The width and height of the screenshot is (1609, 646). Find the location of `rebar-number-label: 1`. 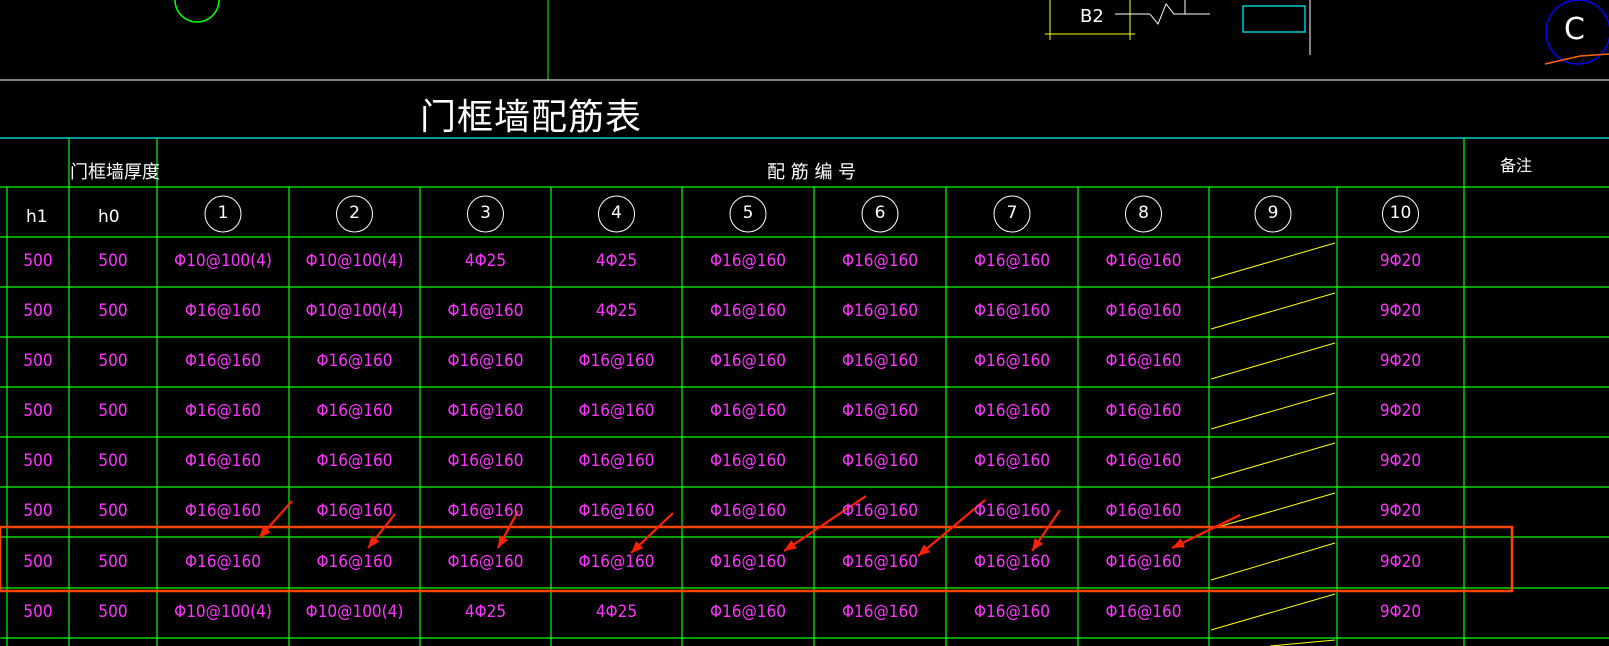

rebar-number-label: 1 is located at coordinates (223, 213).